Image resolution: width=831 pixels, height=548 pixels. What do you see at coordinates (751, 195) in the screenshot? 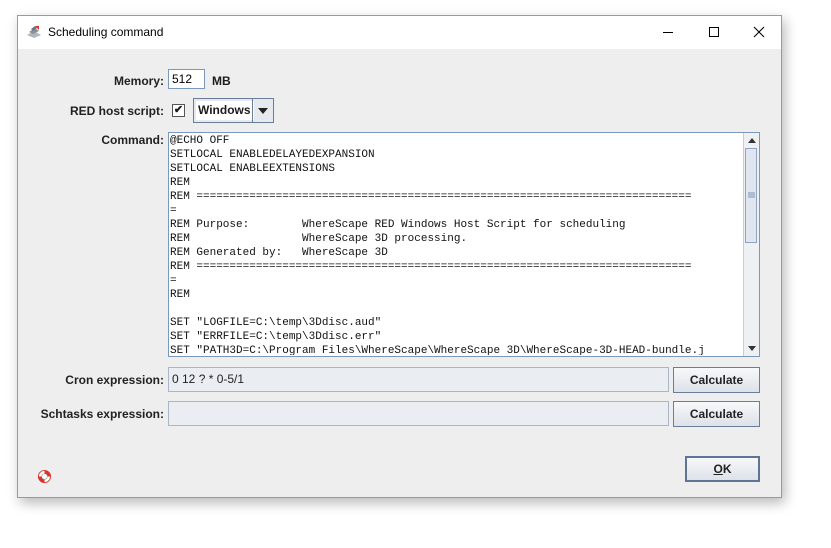
I see `scrollbar-thumb` at bounding box center [751, 195].